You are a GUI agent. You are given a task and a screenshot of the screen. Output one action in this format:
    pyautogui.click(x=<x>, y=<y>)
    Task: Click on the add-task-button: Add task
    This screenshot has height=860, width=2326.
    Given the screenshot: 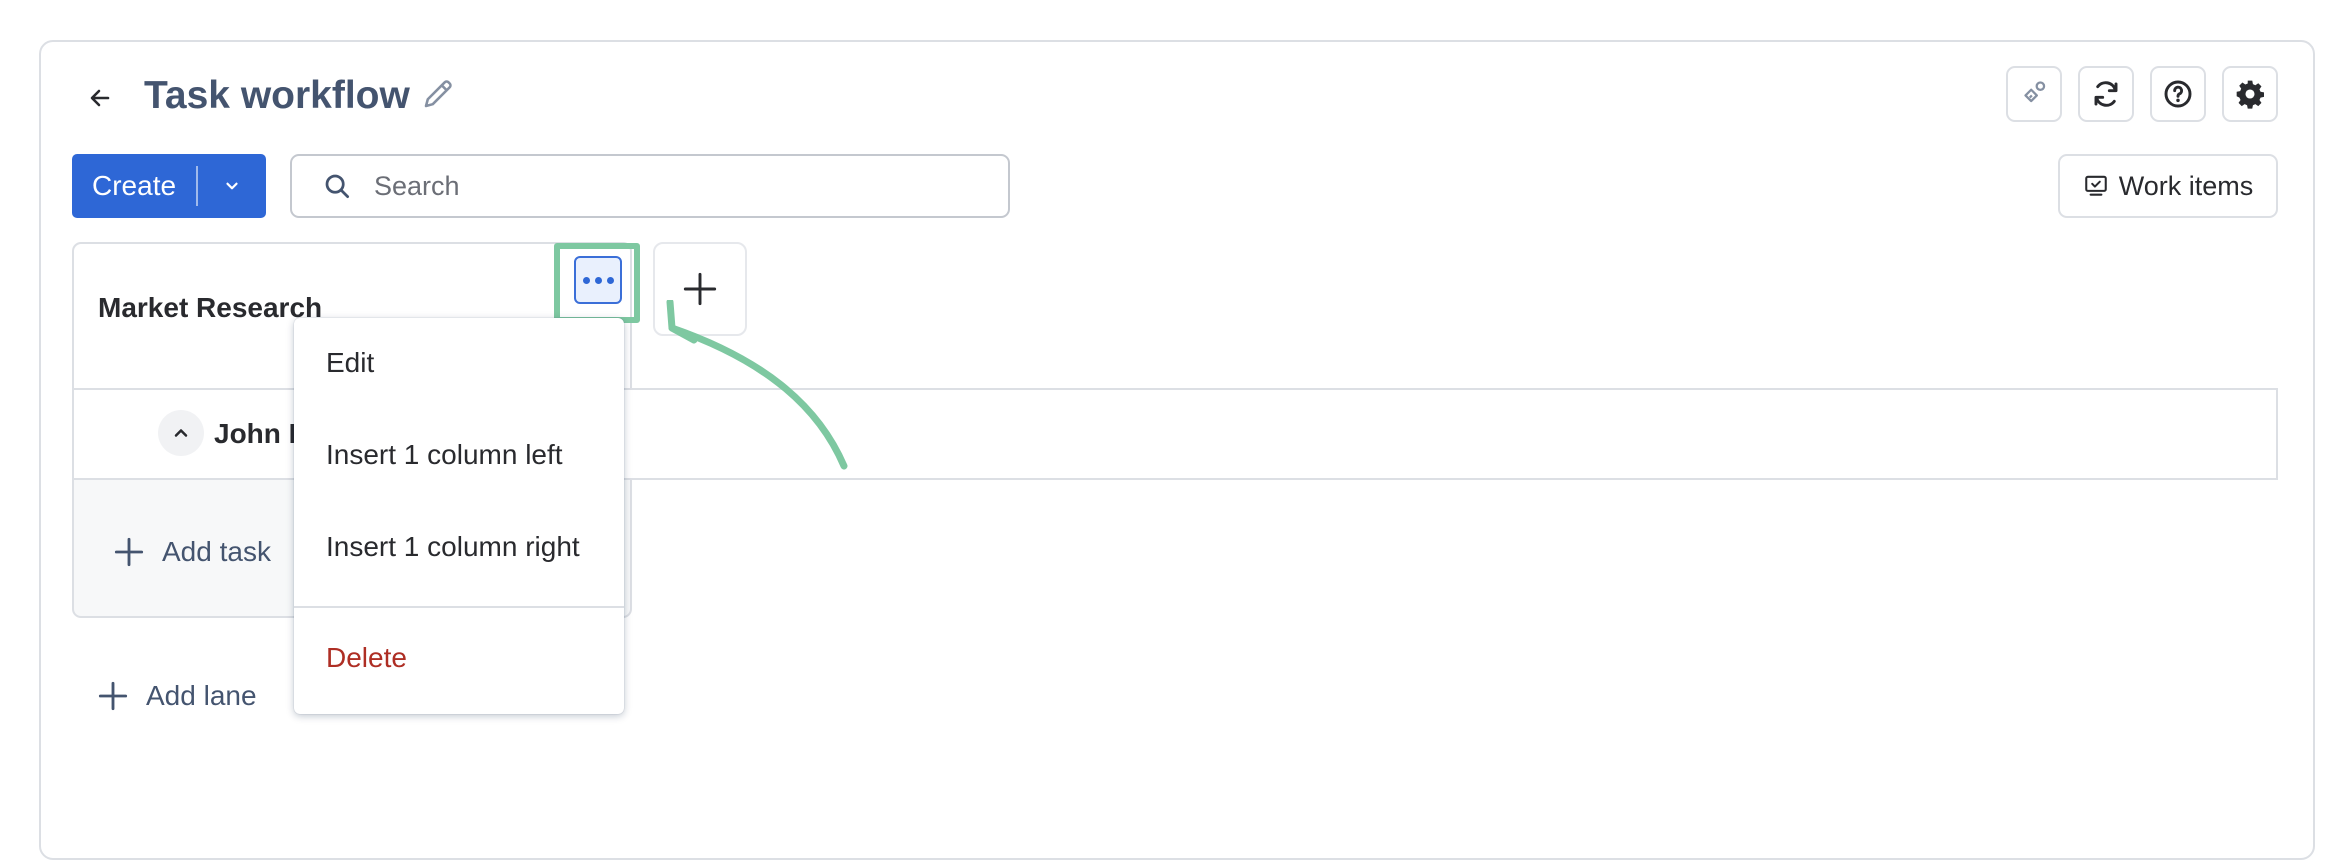 What is the action you would take?
    pyautogui.click(x=190, y=552)
    